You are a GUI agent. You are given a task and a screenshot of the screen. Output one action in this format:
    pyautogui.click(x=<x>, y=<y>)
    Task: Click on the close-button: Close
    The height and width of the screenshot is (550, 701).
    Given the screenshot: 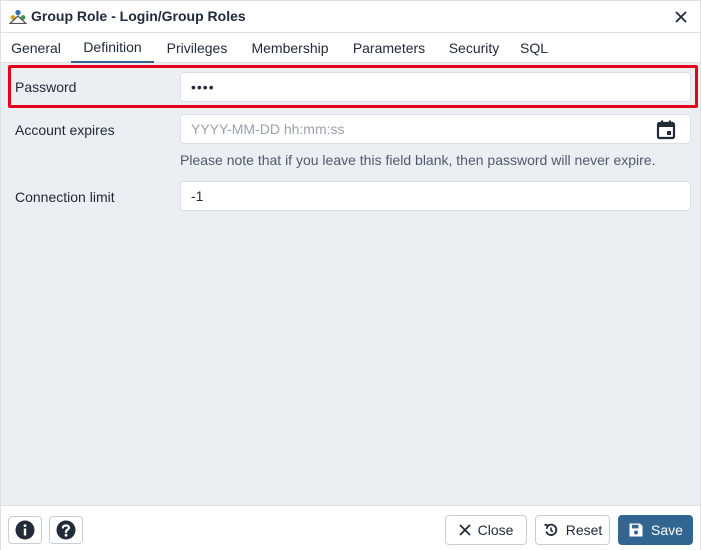 What is the action you would take?
    pyautogui.click(x=486, y=530)
    